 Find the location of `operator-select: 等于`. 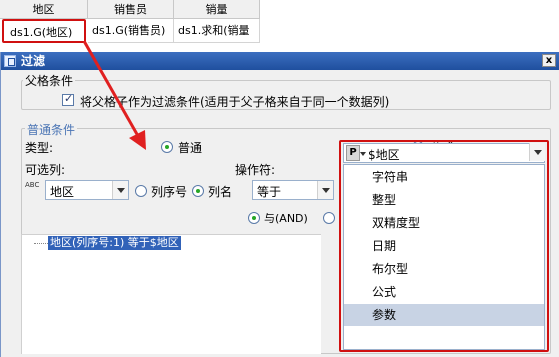

operator-select: 等于 is located at coordinates (293, 190).